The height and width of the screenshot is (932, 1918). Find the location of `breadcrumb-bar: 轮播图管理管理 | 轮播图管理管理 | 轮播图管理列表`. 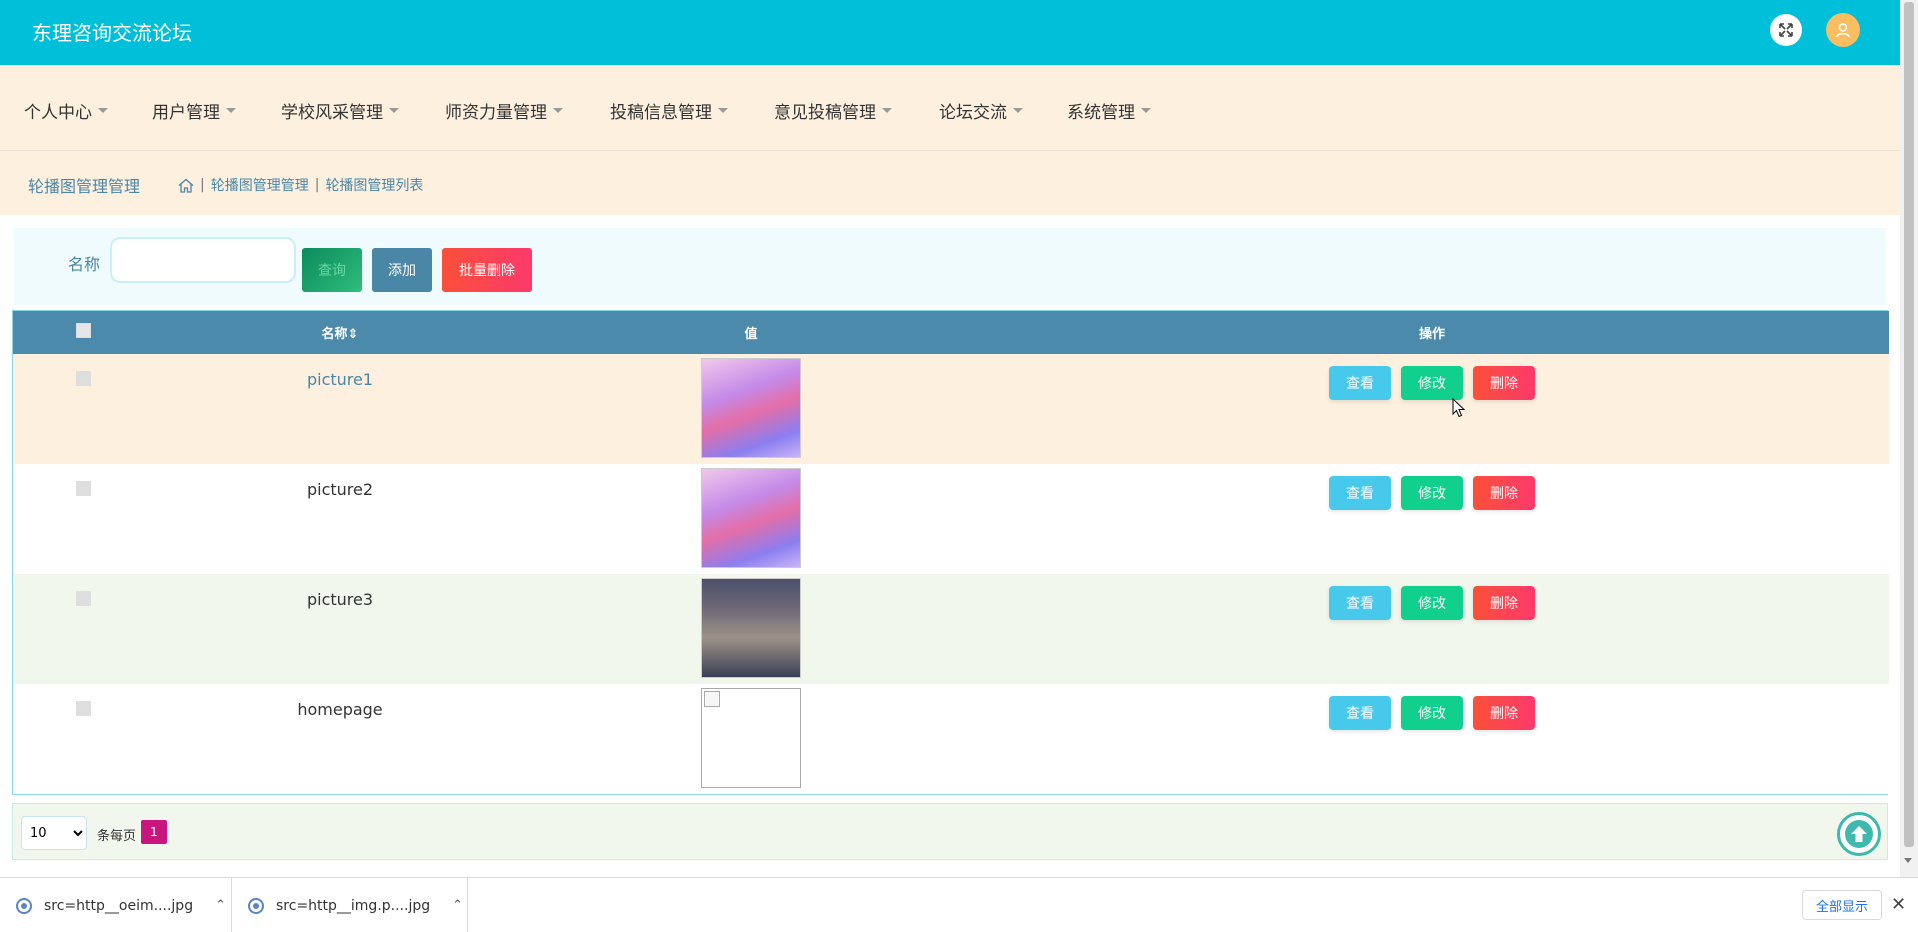

breadcrumb-bar: 轮播图管理管理 | 轮播图管理管理 | 轮播图管理列表 is located at coordinates (950, 183).